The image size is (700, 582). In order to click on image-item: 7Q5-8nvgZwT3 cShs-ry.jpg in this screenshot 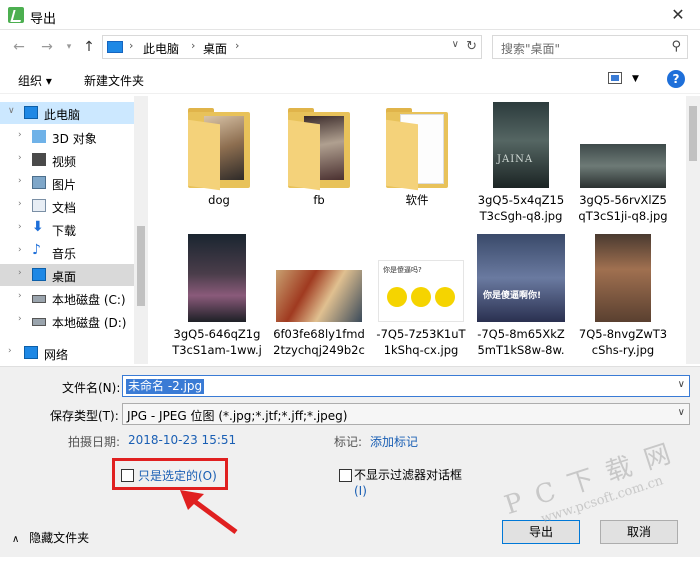, I will do `click(623, 296)`.